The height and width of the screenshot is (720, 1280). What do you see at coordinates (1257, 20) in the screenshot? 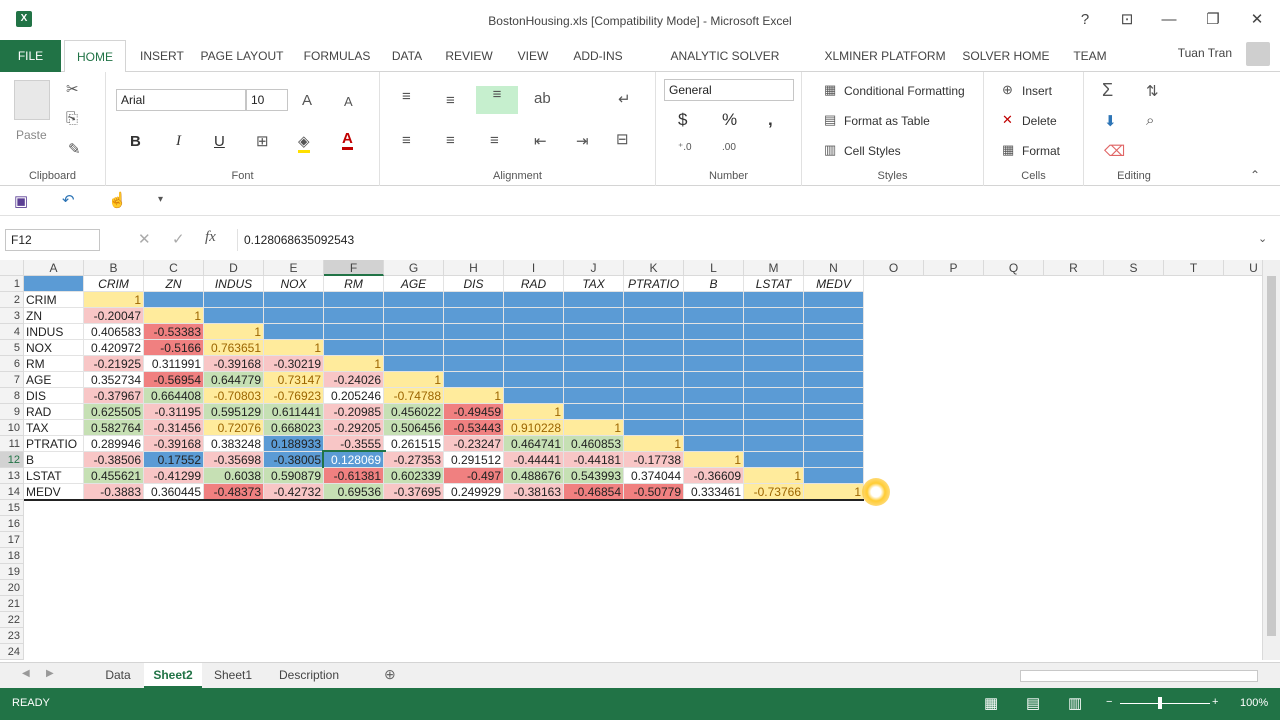
I see `close-icon: ✕` at bounding box center [1257, 20].